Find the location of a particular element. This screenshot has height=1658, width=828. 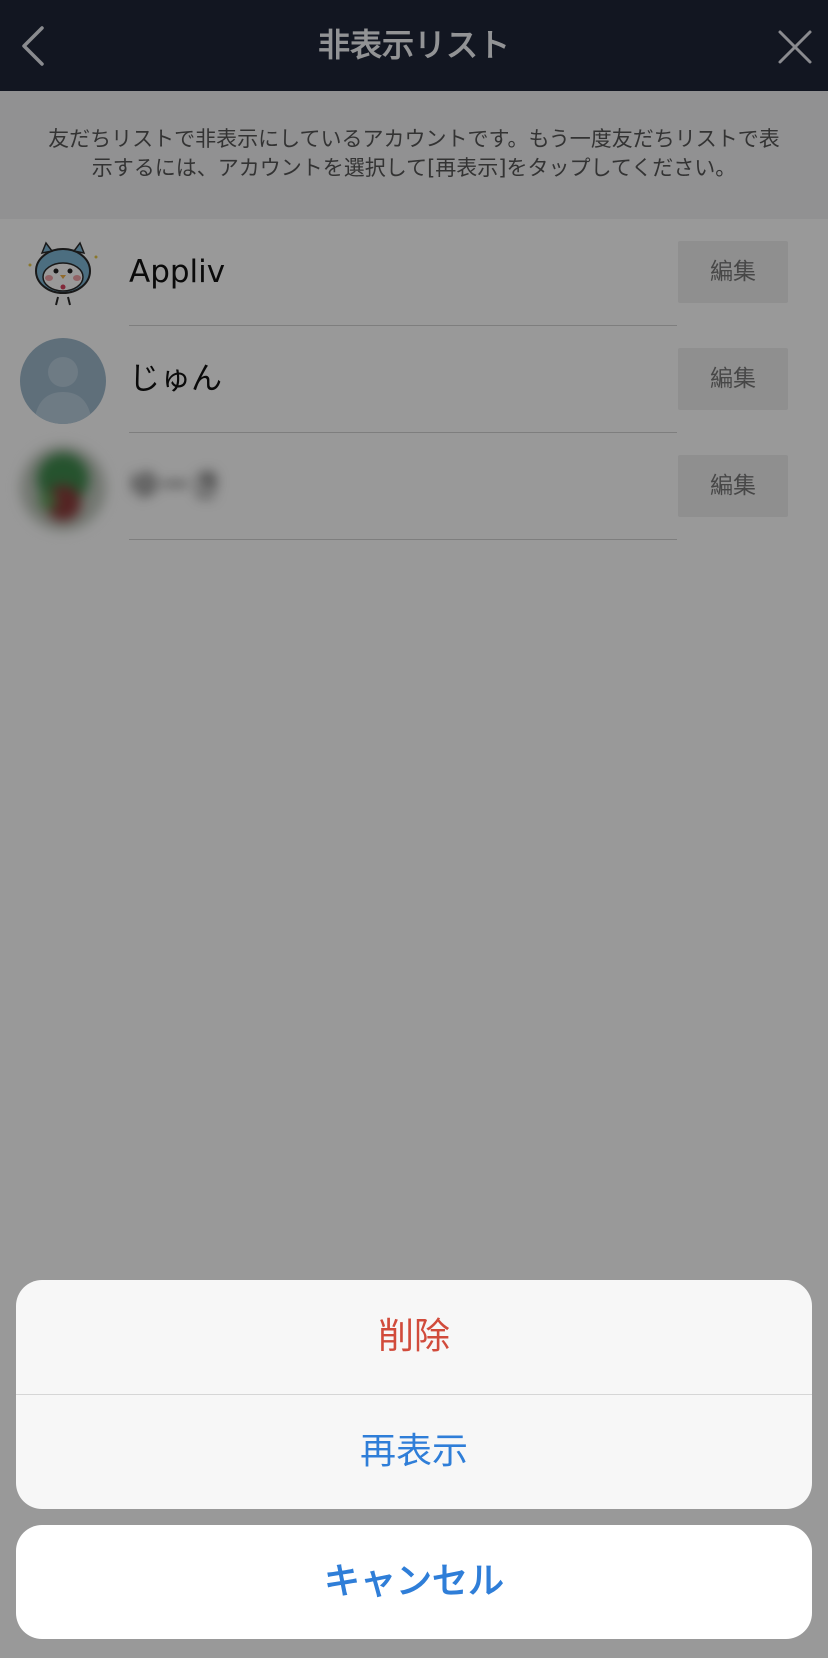

delete-button: 削除 is located at coordinates (414, 1337).